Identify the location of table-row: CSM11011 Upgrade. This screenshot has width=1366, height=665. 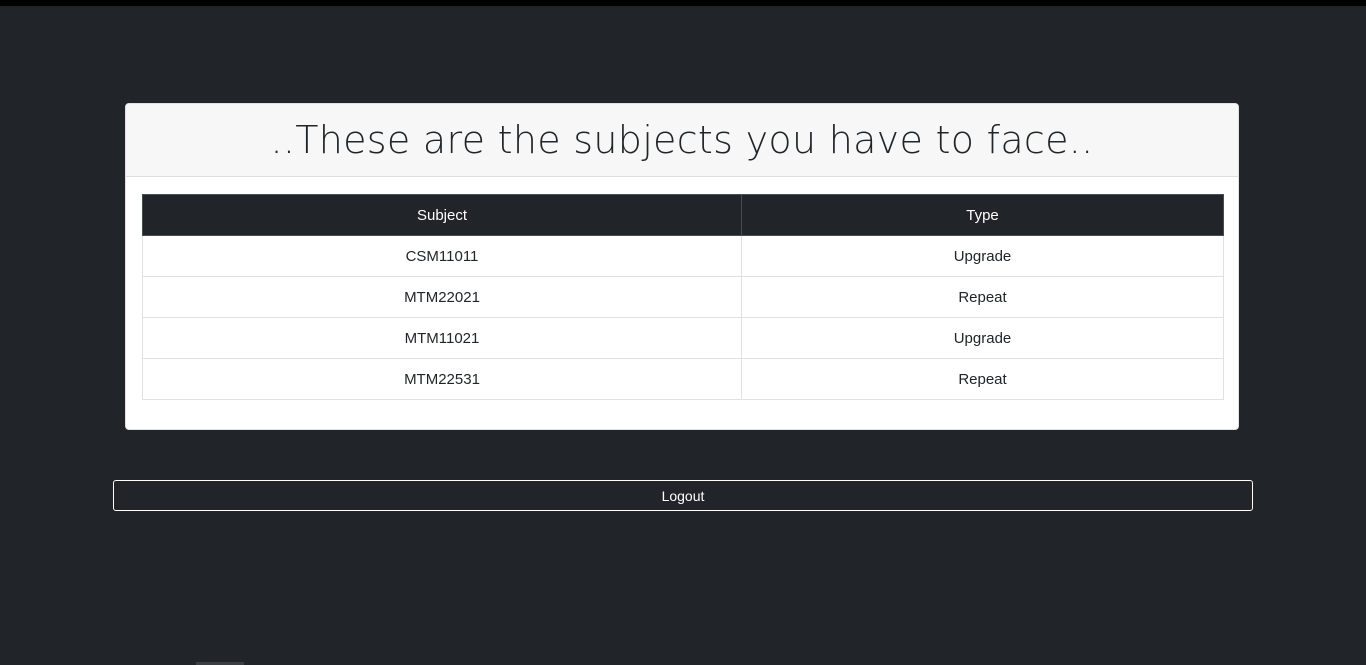
(683, 256).